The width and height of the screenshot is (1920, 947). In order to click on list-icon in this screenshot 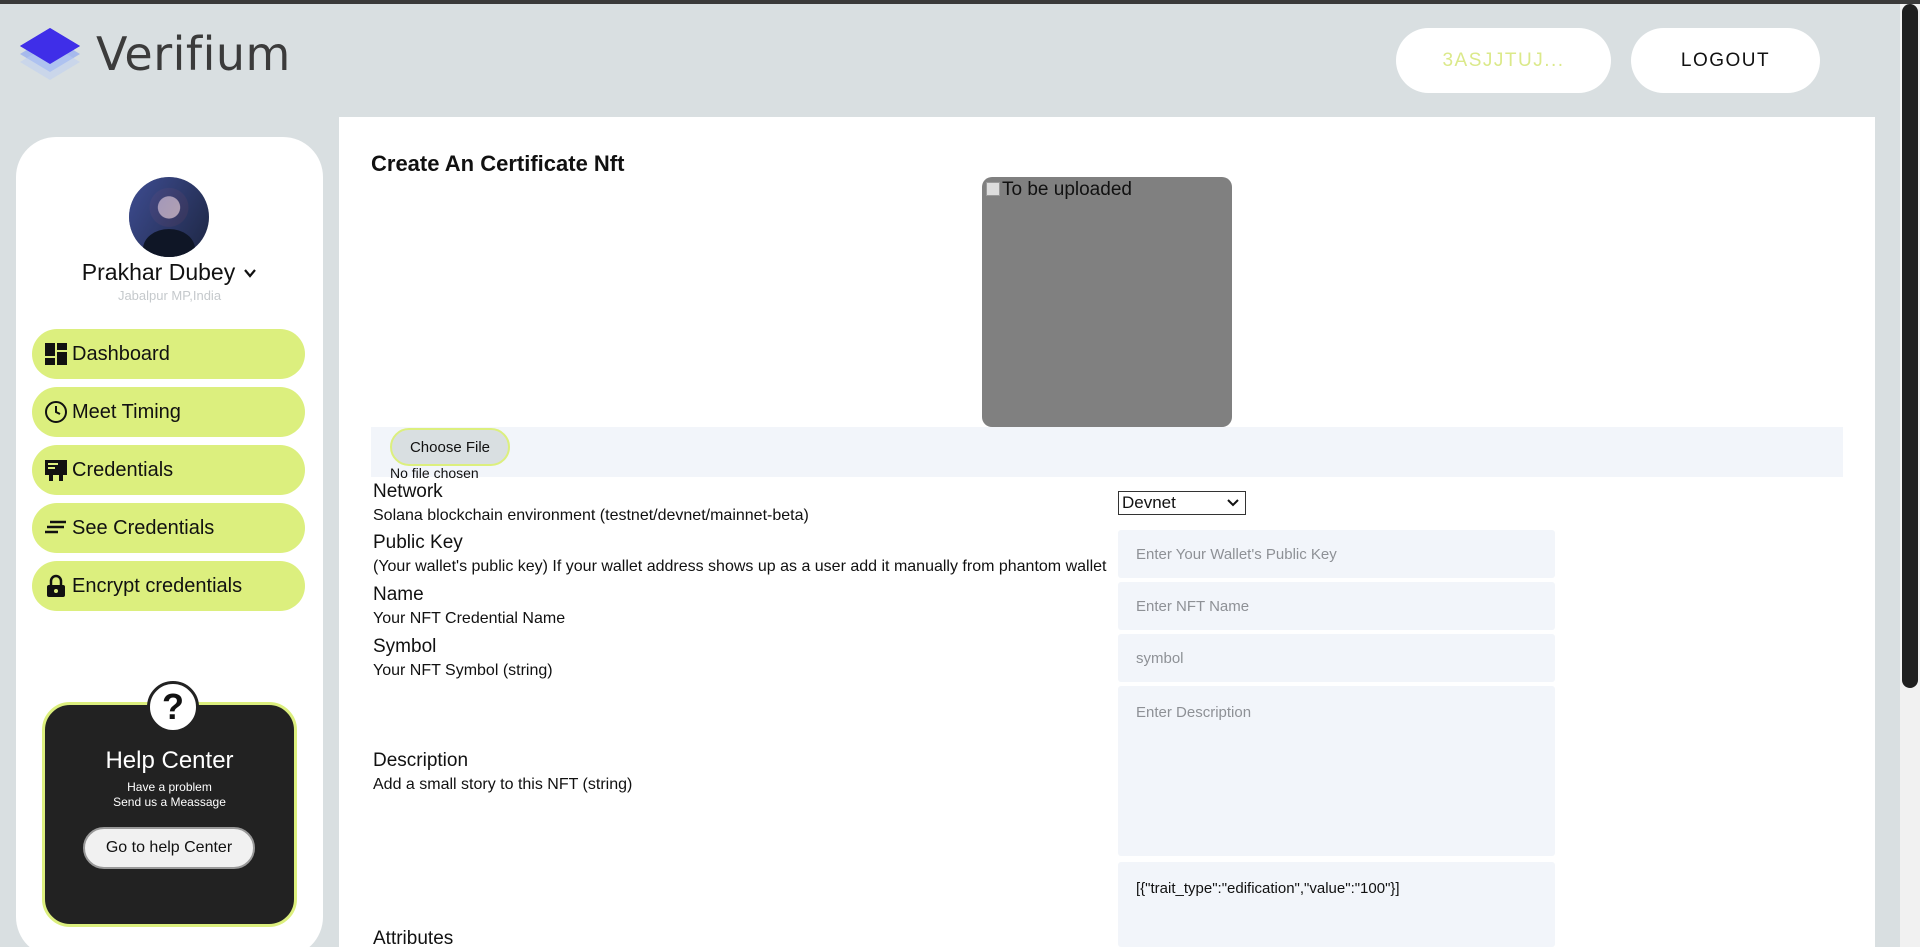, I will do `click(56, 528)`.